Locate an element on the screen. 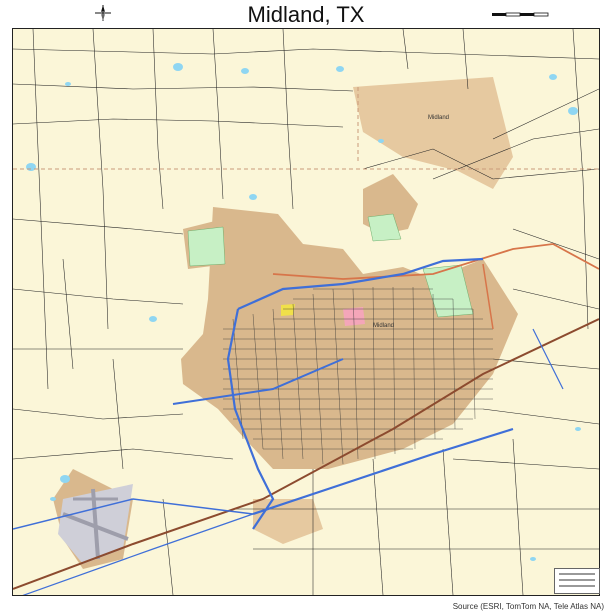 The image size is (612, 612). yellow-feature is located at coordinates (288, 310).